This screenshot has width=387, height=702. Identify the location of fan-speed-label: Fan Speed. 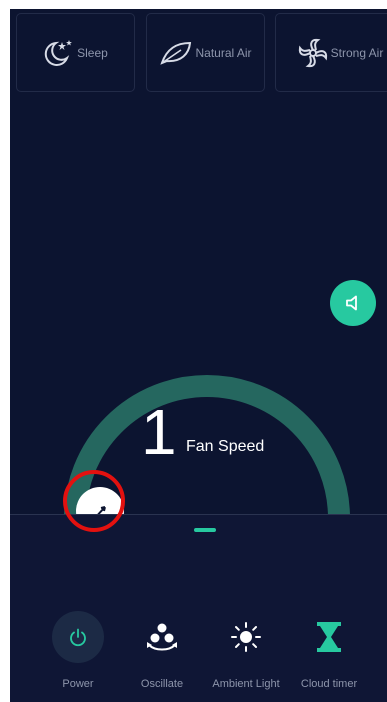
(225, 446).